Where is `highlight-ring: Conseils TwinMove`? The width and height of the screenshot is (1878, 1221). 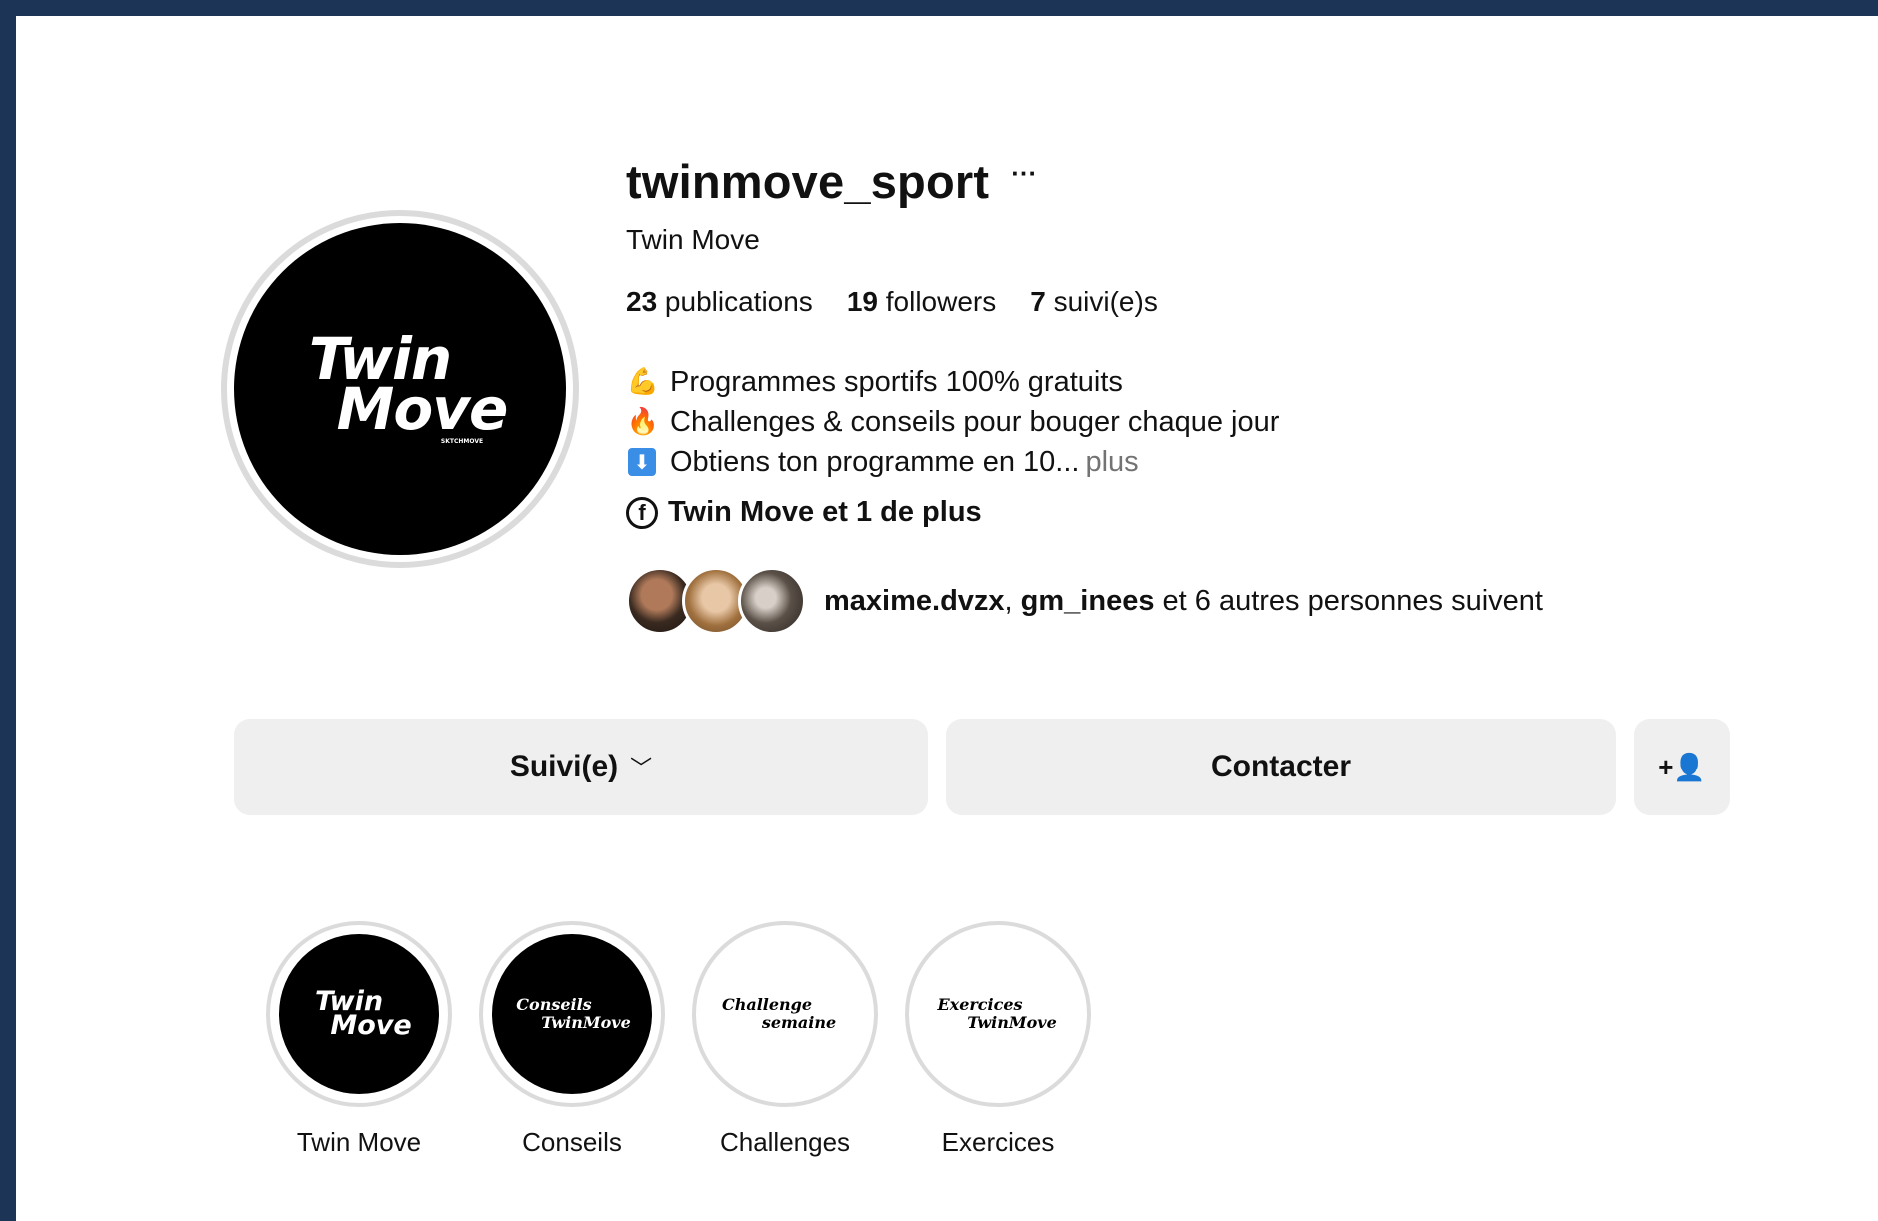
highlight-ring: Conseils TwinMove is located at coordinates (572, 1014).